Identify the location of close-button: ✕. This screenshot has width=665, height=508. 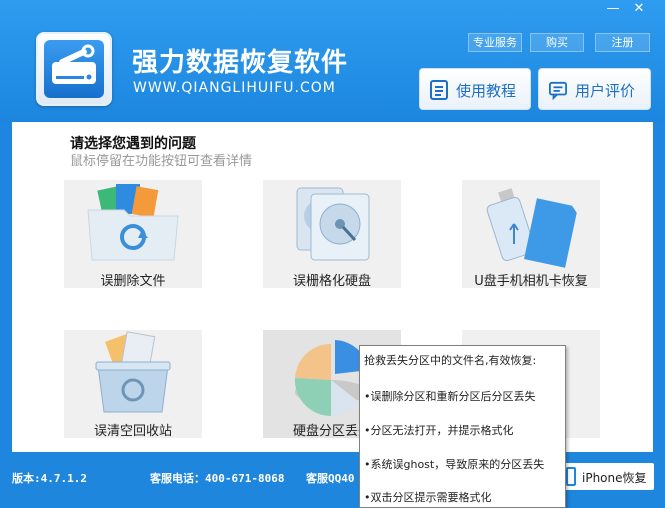
(639, 9).